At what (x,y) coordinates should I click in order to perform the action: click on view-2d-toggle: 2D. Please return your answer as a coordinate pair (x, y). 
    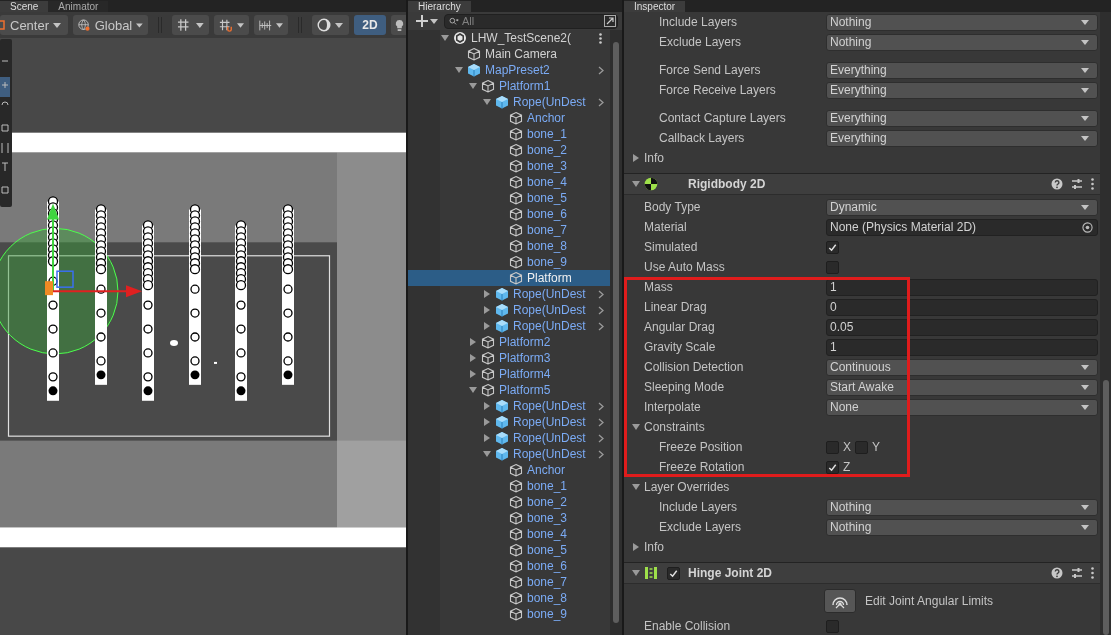
    Looking at the image, I should click on (370, 25).